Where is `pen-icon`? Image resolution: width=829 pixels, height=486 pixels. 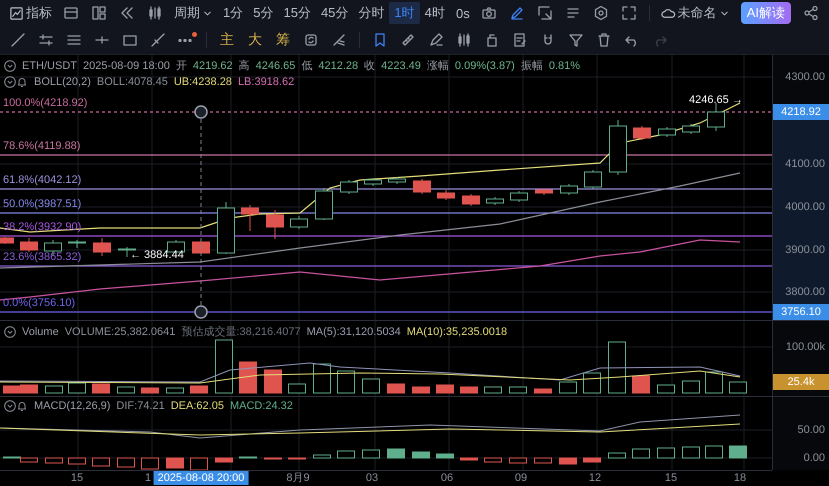
pen-icon is located at coordinates (436, 40).